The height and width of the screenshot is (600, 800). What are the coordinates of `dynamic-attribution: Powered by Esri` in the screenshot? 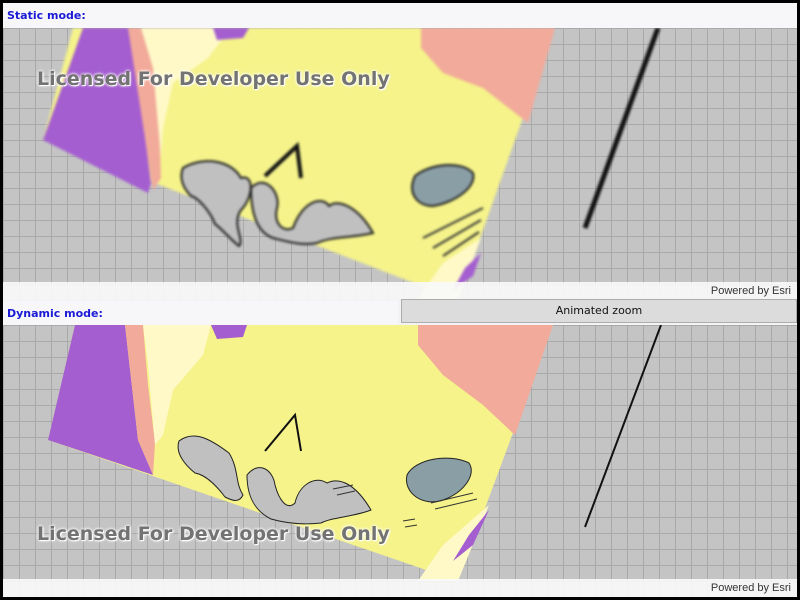 It's located at (750, 588).